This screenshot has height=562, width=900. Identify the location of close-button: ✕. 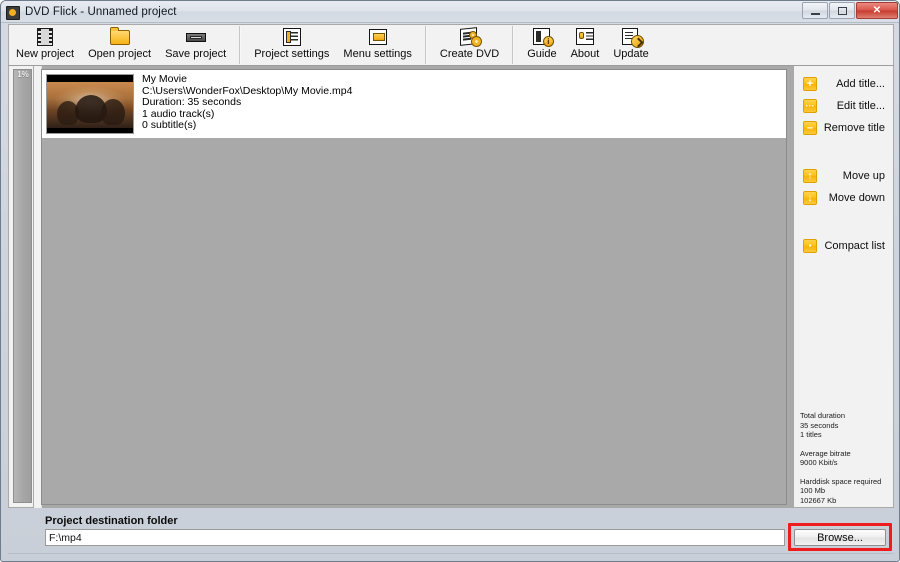
(877, 10).